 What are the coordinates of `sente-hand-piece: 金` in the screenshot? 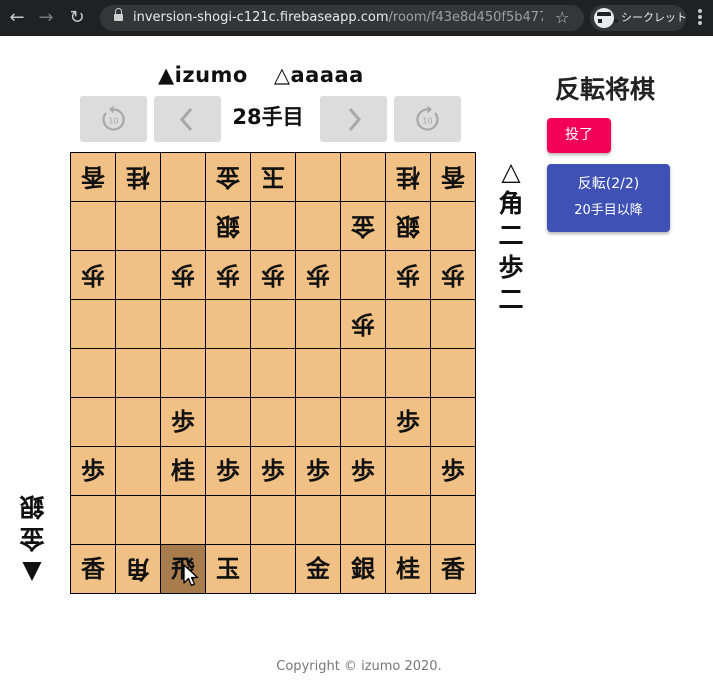 It's located at (32, 538).